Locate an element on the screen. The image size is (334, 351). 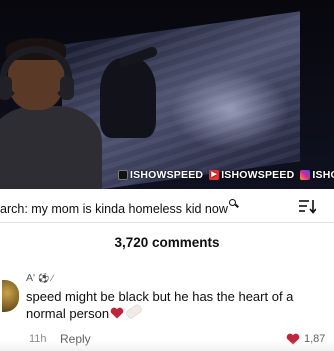
watermark-item: ▶ ISHOWSPEED is located at coordinates (251, 175).